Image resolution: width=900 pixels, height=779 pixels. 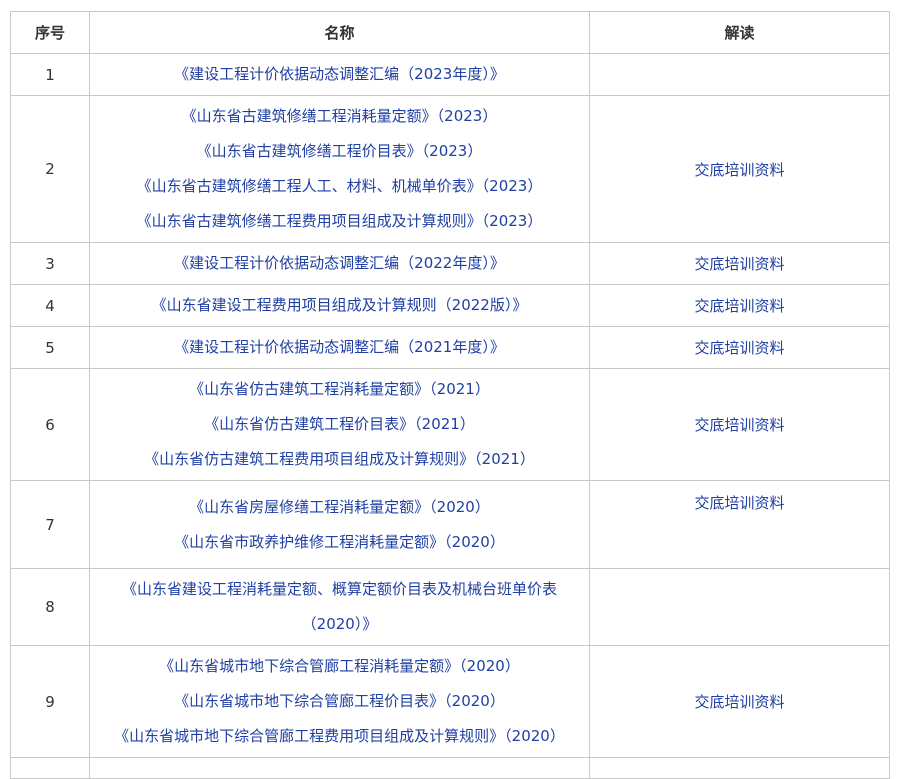 What do you see at coordinates (50, 607) in the screenshot?
I see `row-index: 8` at bounding box center [50, 607].